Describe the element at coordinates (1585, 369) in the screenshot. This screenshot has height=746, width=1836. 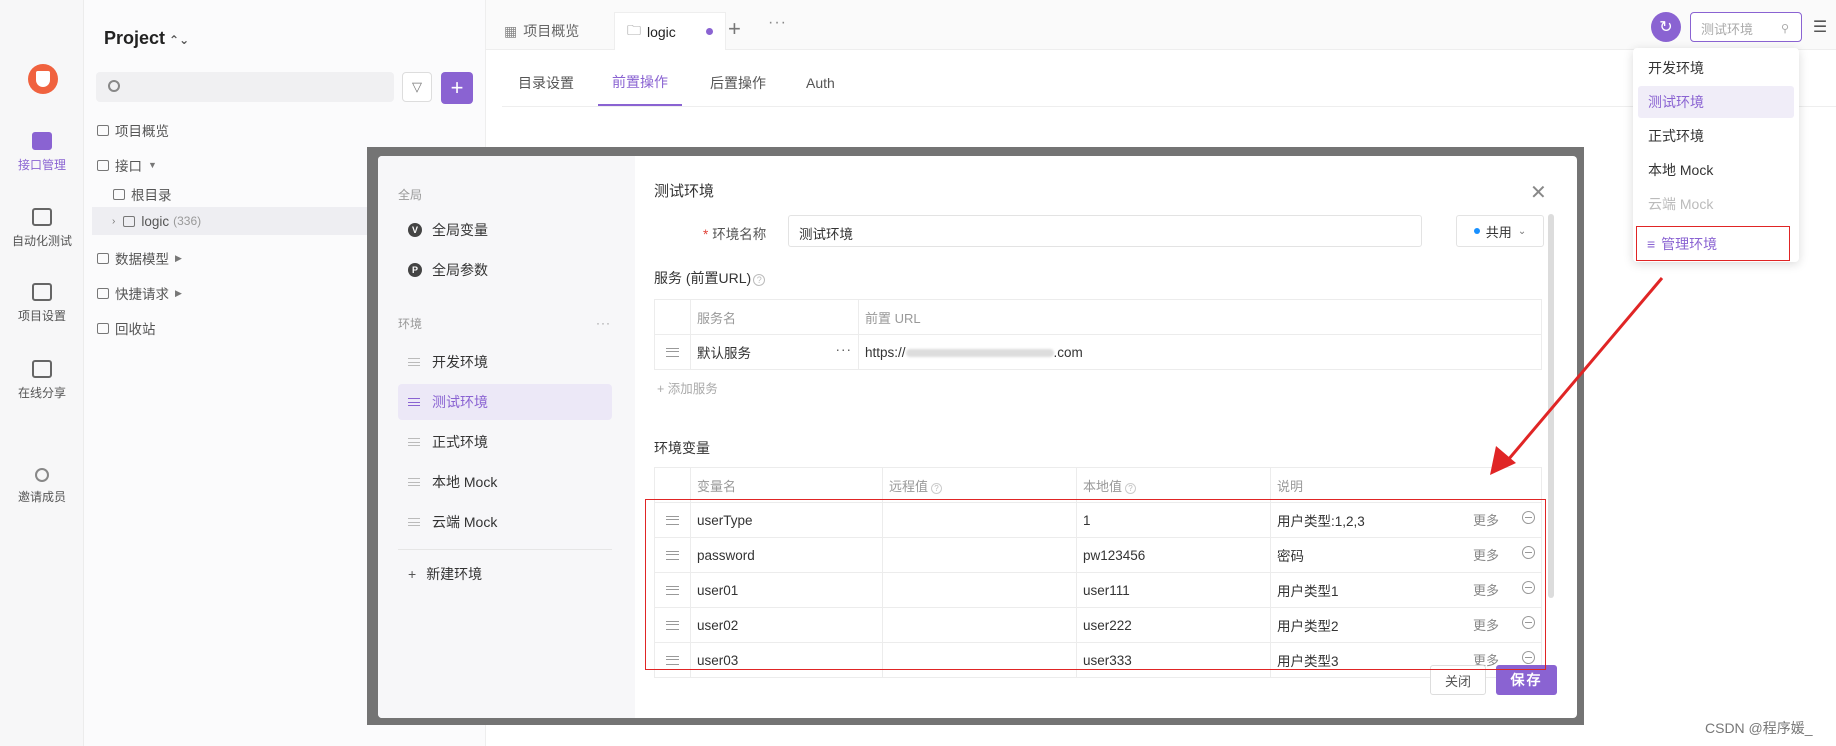
I see `arrow-line` at that location.